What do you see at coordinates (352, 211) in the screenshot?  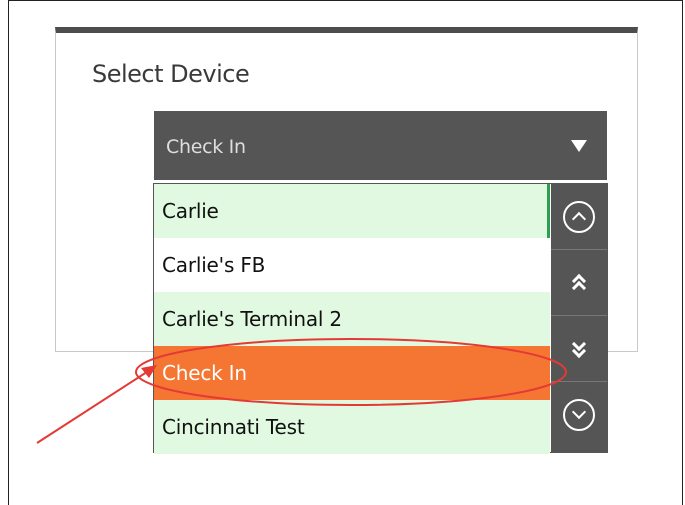 I see `option-carlie: Carlie` at bounding box center [352, 211].